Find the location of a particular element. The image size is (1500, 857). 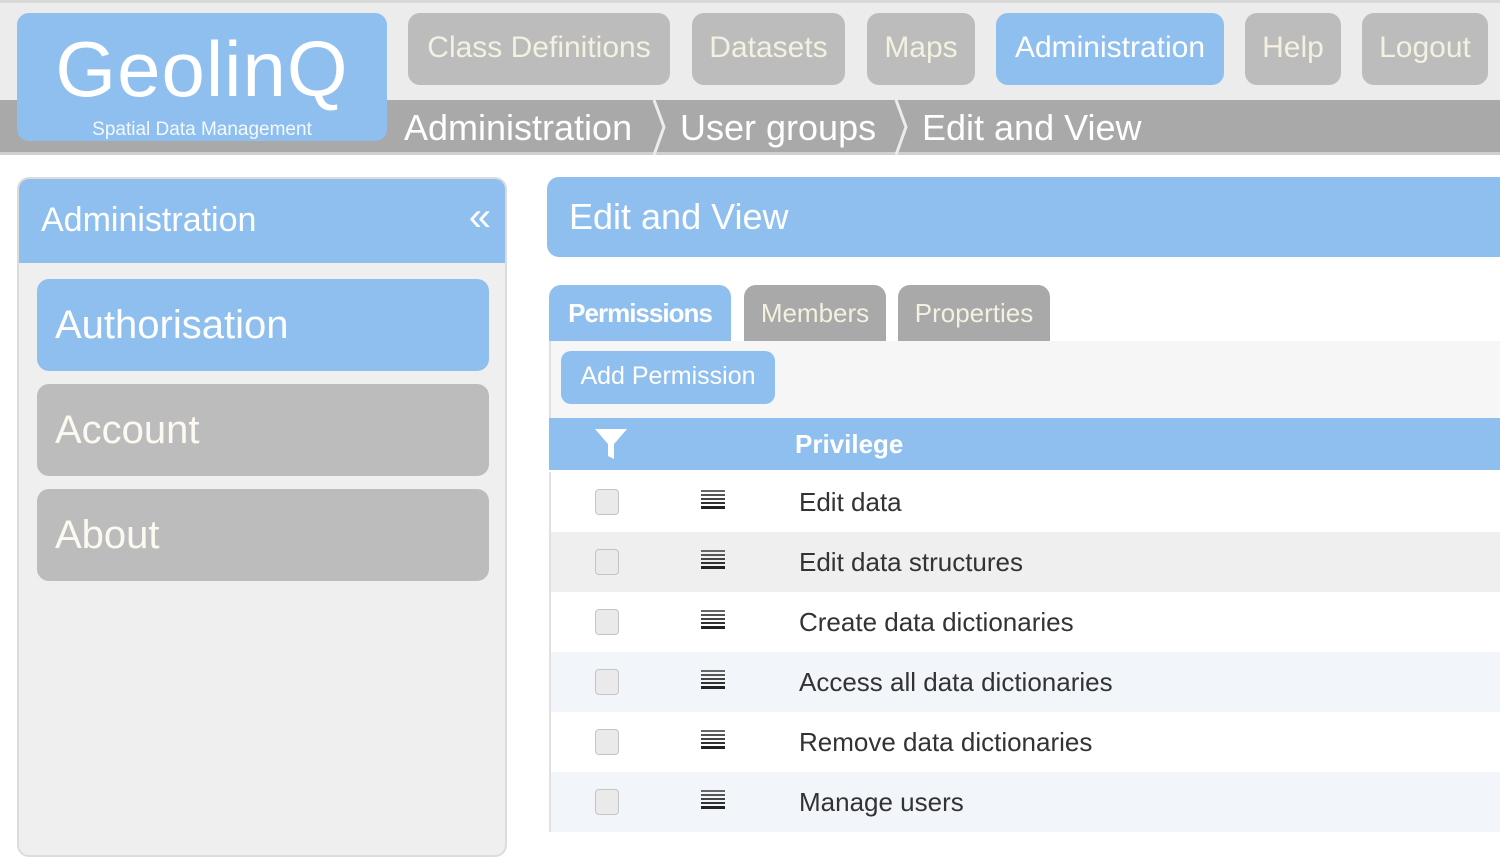

table-row: Edit data is located at coordinates (1024, 502).